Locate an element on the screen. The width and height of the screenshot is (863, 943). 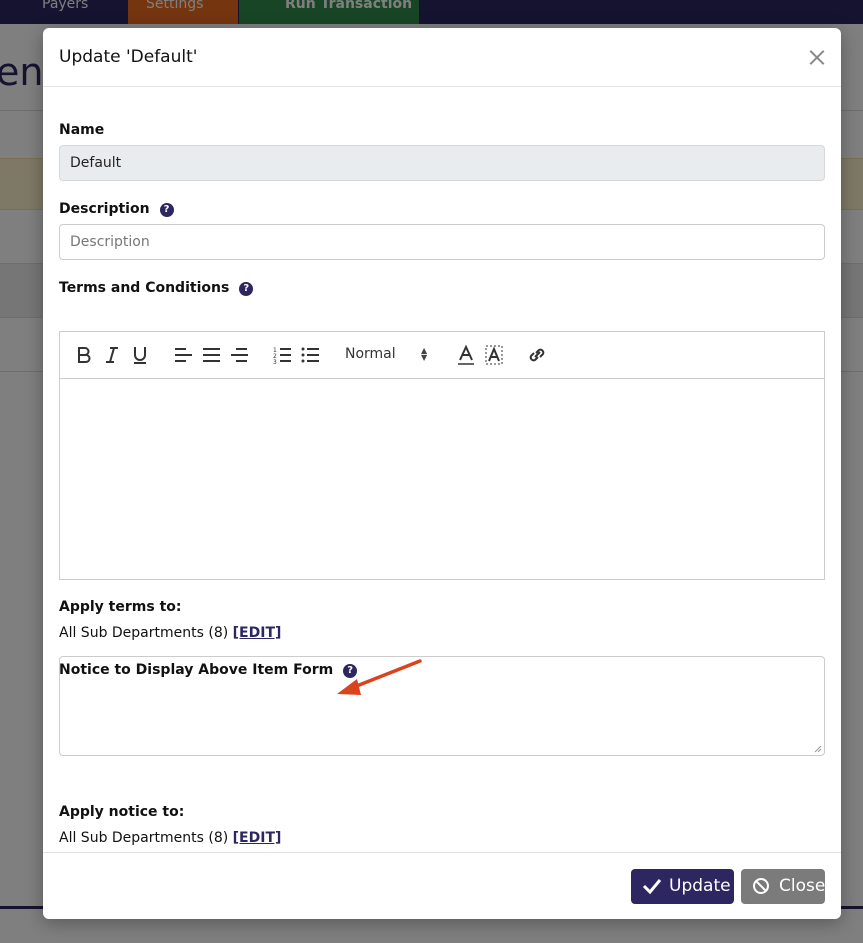
apply-notice-value: All Sub Departments (8) is located at coordinates (144, 838).